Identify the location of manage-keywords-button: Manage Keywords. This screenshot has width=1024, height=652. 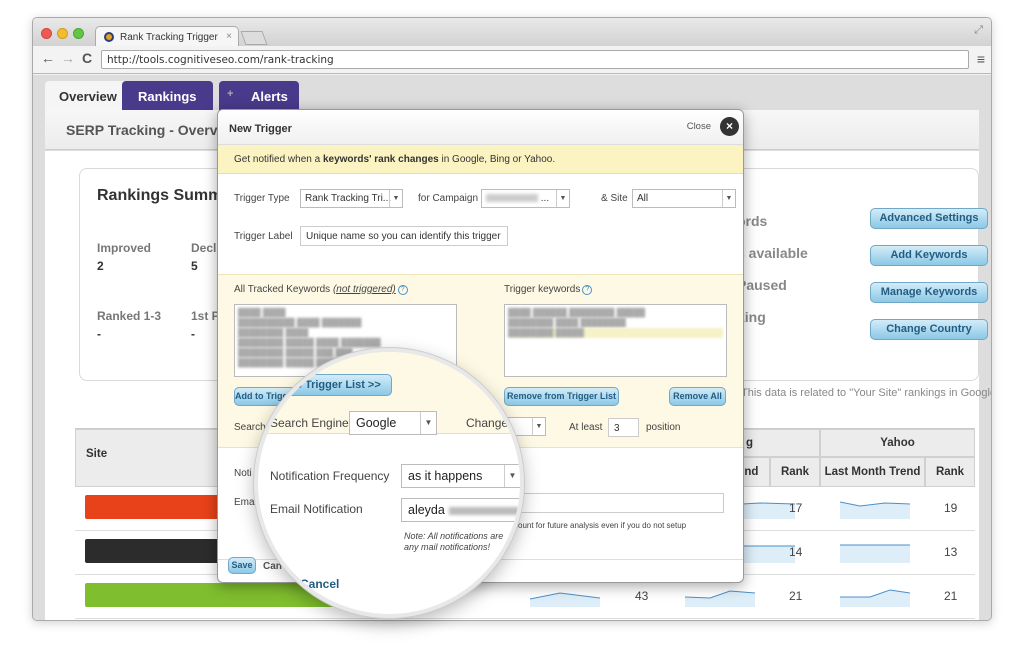
(929, 292).